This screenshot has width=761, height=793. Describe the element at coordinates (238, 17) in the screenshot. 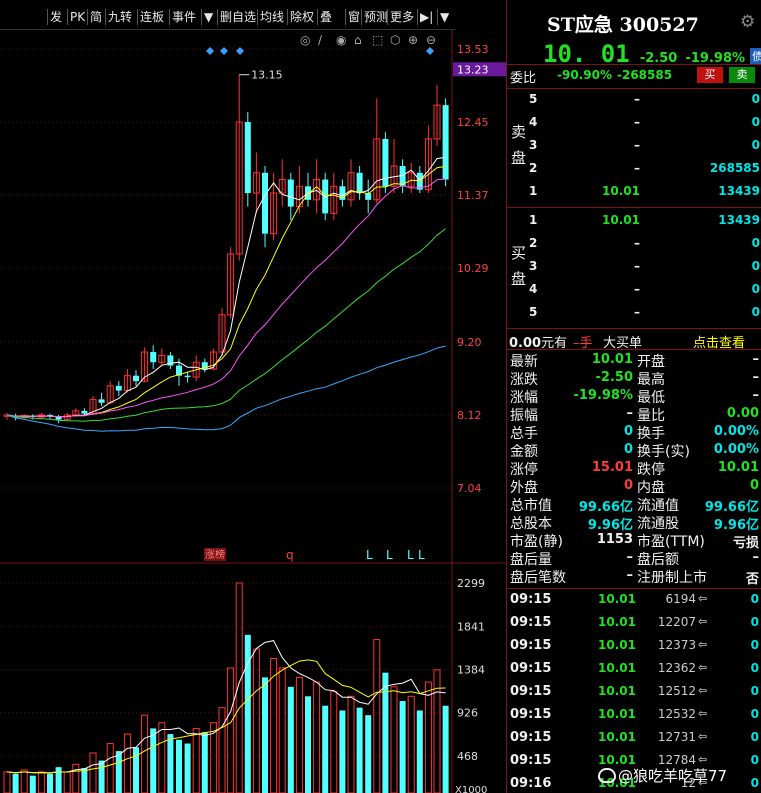

I see `toolbar-remove-watchlist-button: 删自选` at that location.